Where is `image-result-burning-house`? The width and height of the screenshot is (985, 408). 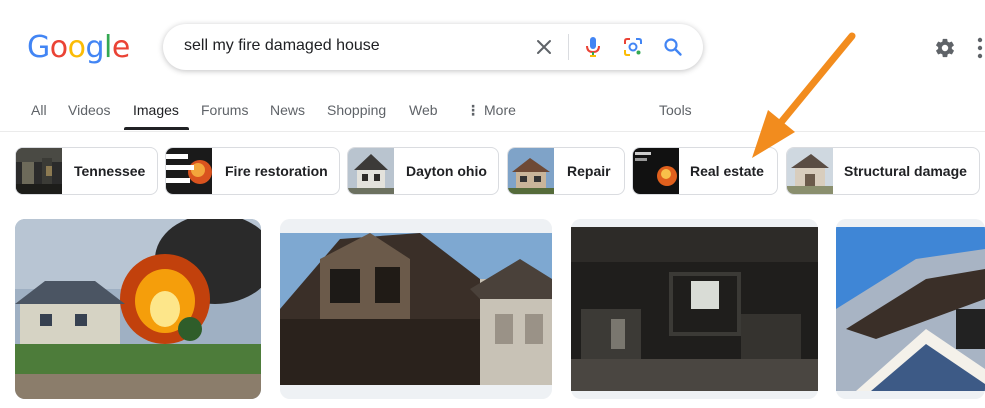
image-result-burning-house is located at coordinates (138, 309).